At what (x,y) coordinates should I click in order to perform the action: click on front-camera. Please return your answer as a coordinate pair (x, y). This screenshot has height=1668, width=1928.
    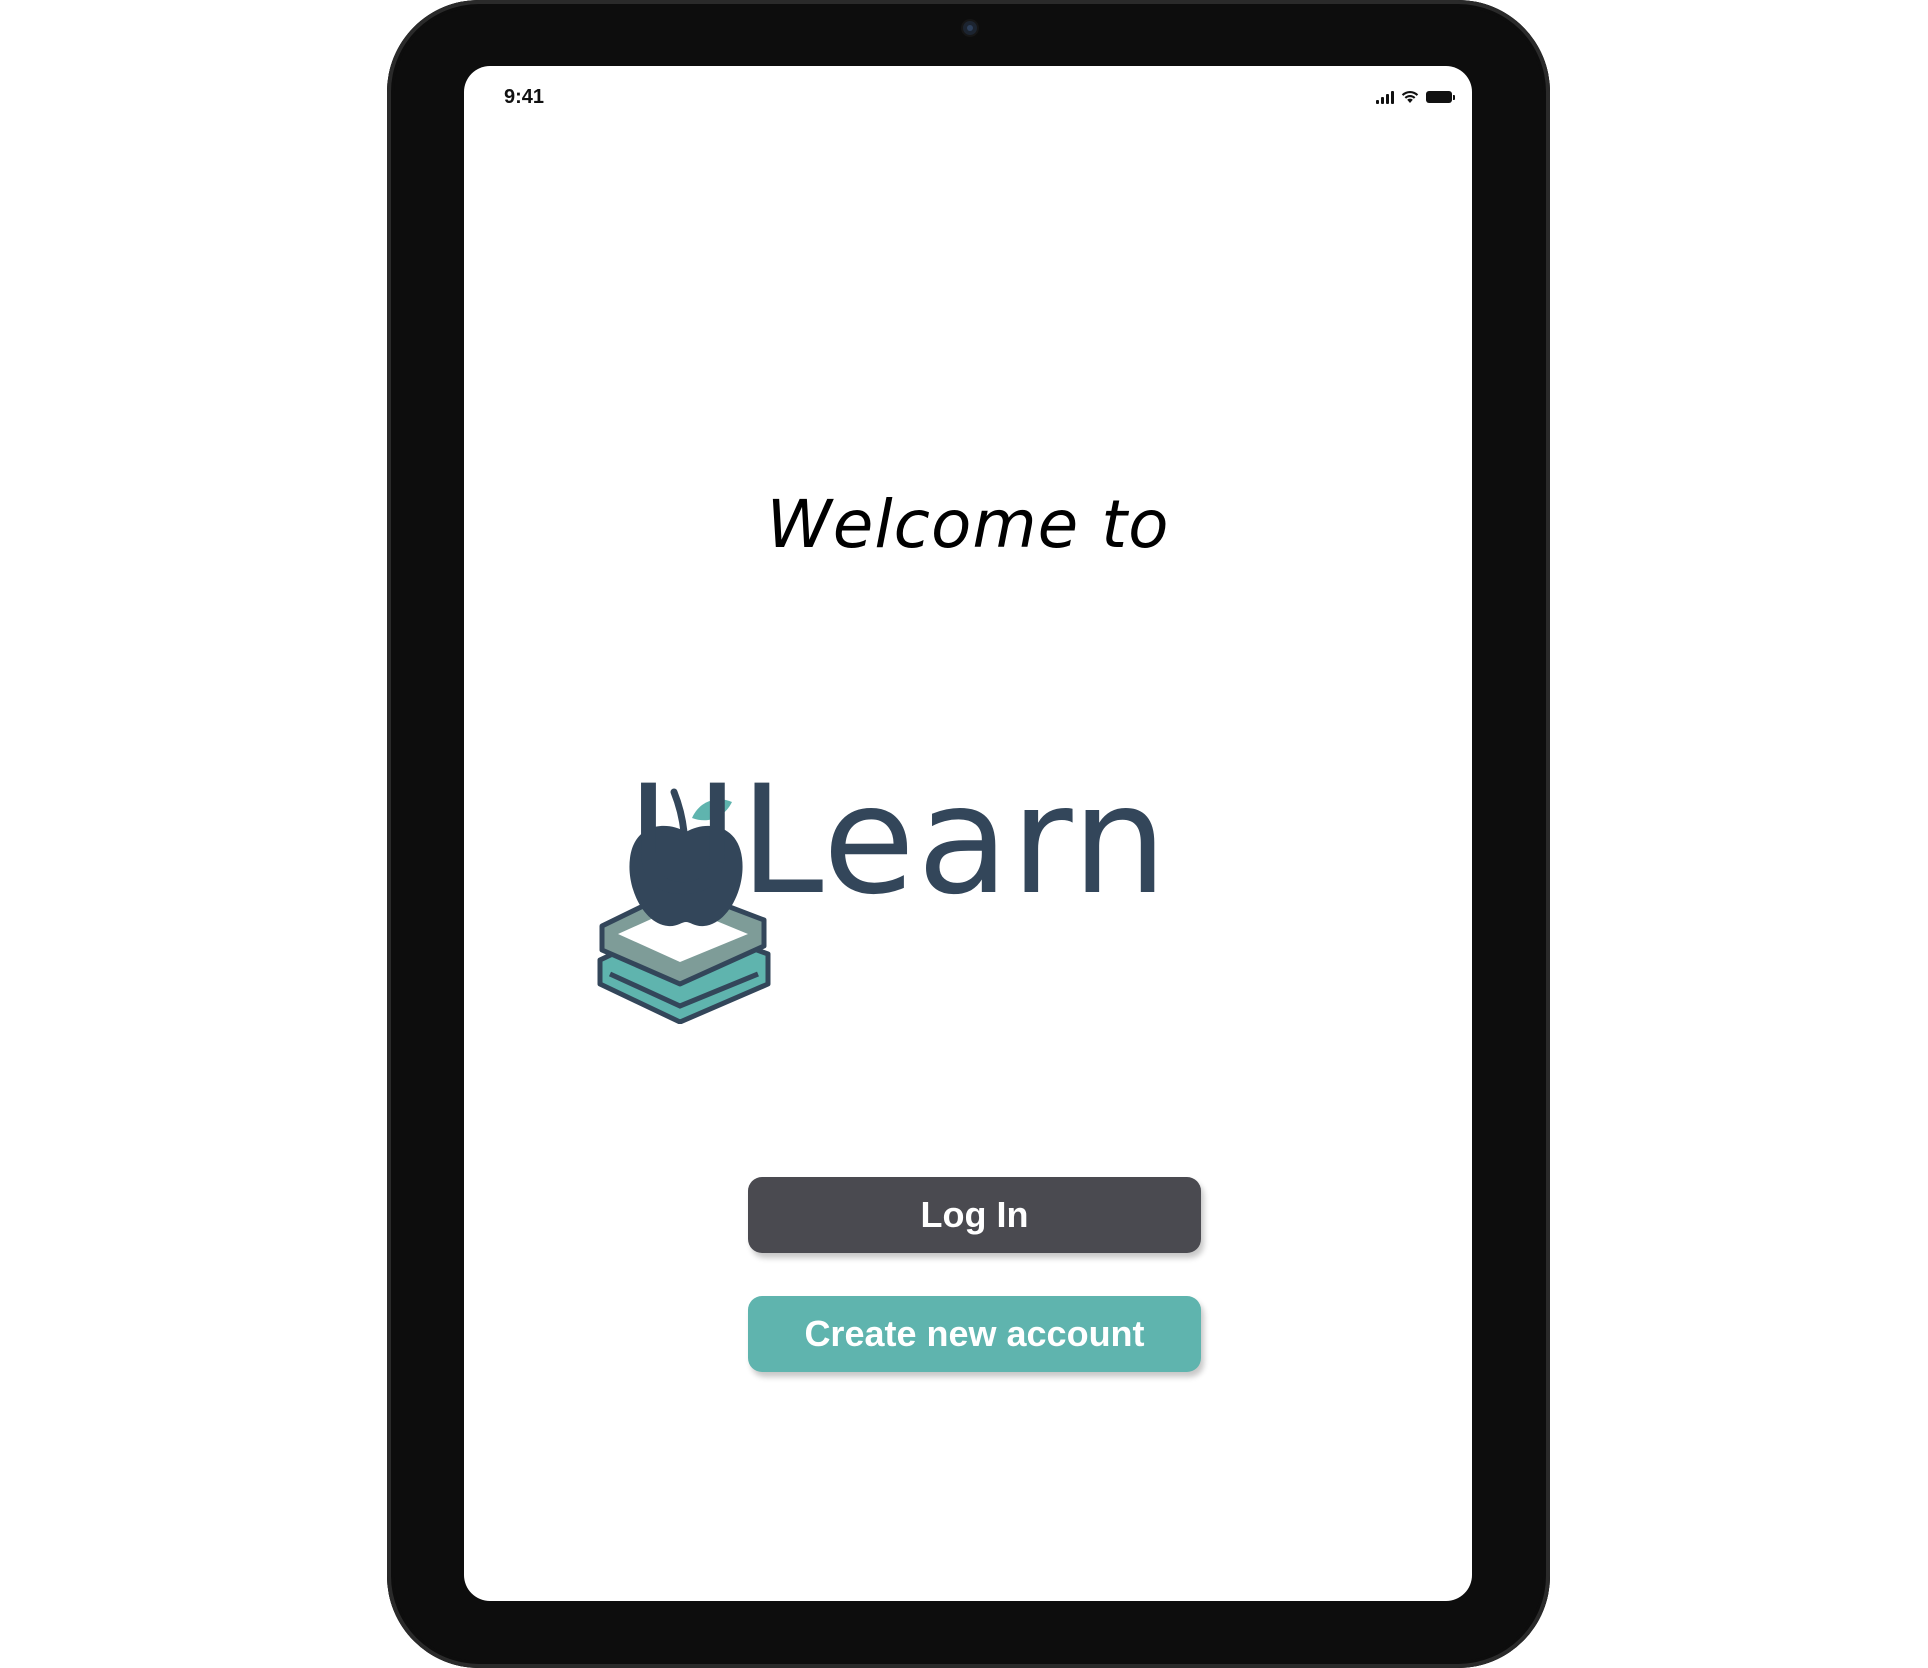
    Looking at the image, I should click on (970, 28).